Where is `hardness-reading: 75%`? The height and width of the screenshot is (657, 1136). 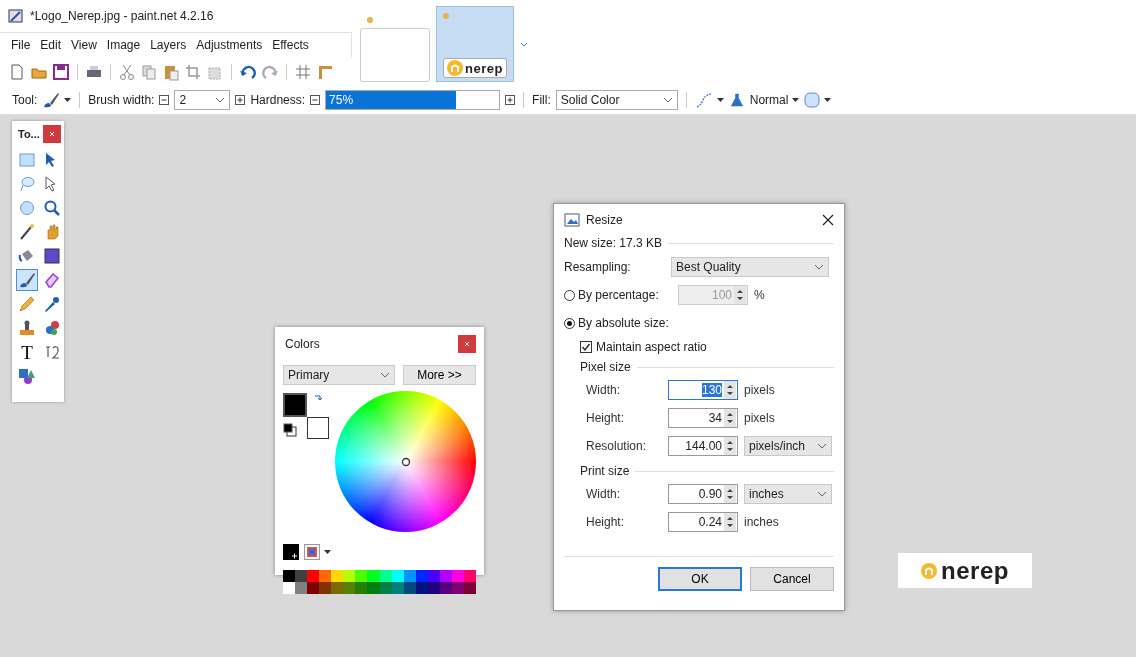
hardness-reading: 75% is located at coordinates (341, 100).